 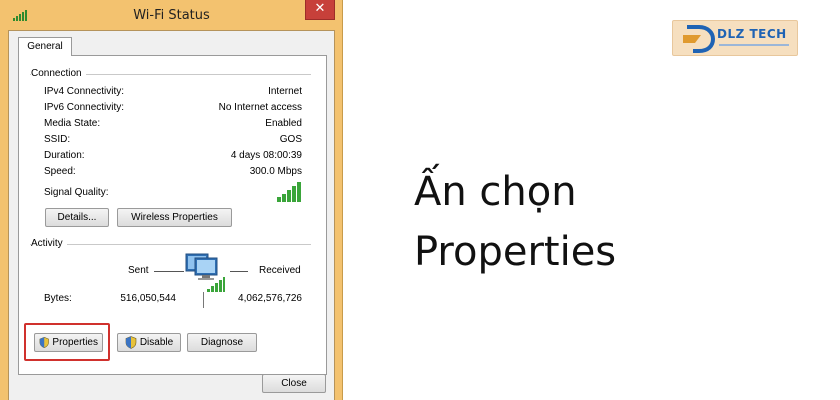 What do you see at coordinates (752, 34) in the screenshot?
I see `logo-text: DLZ TECH` at bounding box center [752, 34].